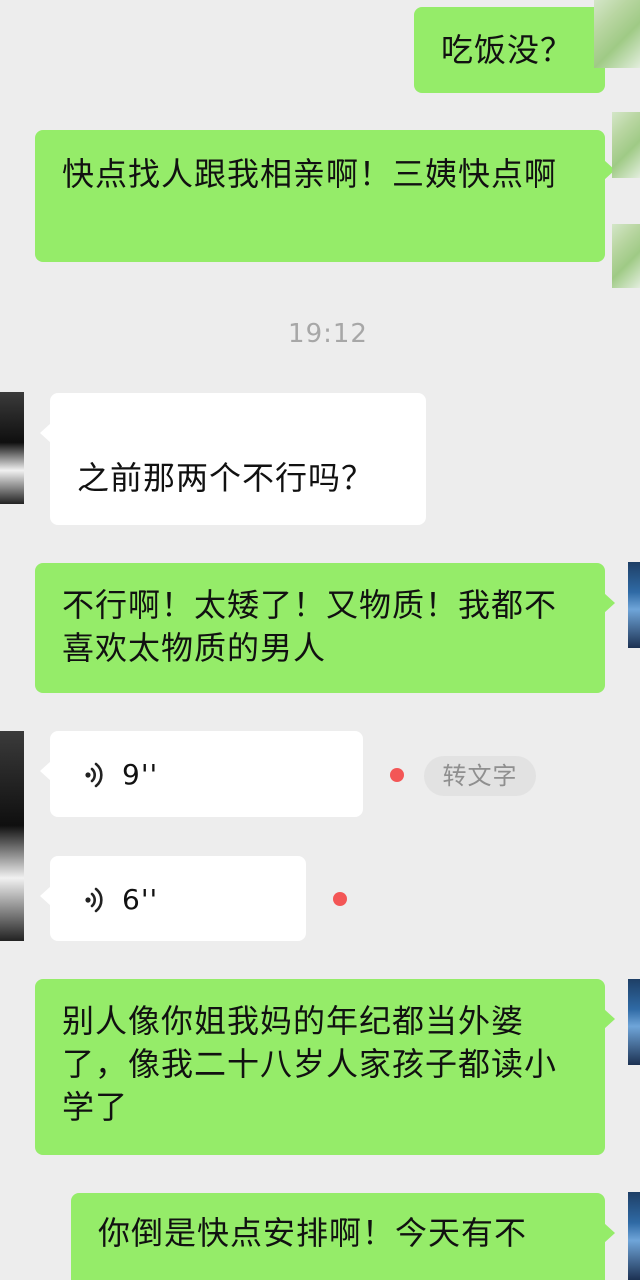 This screenshot has height=1280, width=640. Describe the element at coordinates (480, 776) in the screenshot. I see `transcribe-button: 转文字` at that location.